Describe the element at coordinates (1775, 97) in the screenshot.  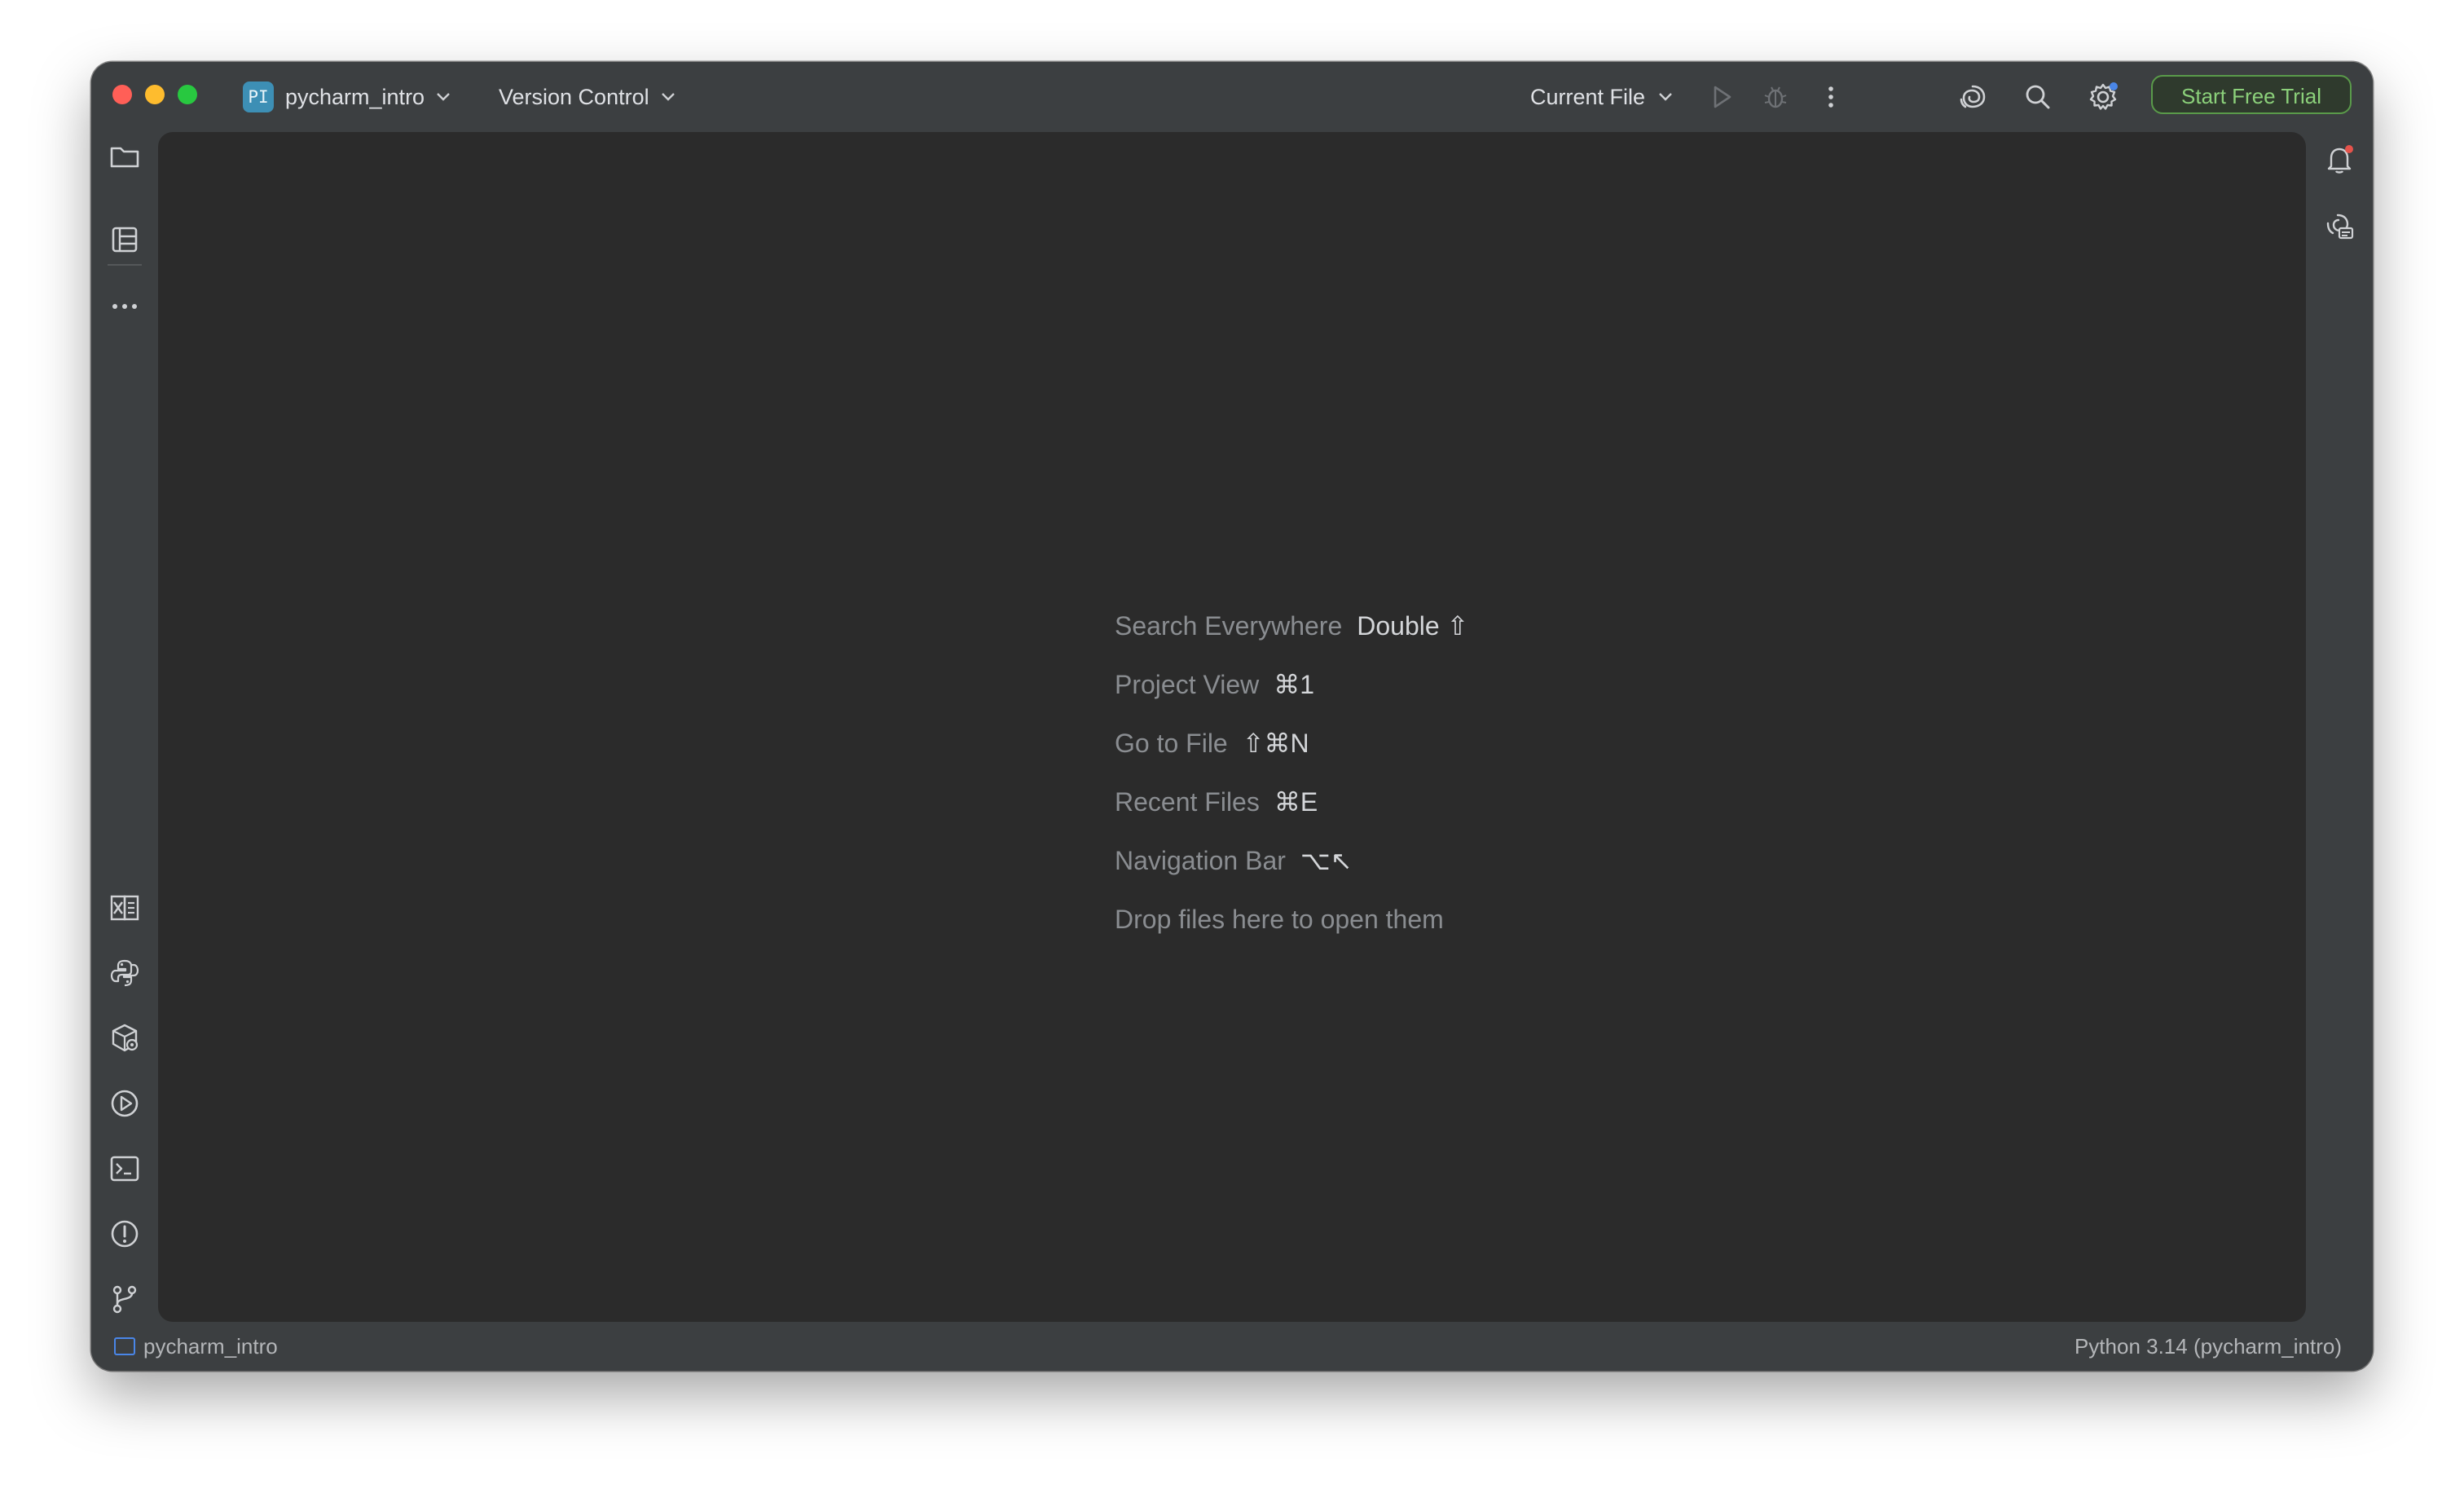
I see `debug-icon` at that location.